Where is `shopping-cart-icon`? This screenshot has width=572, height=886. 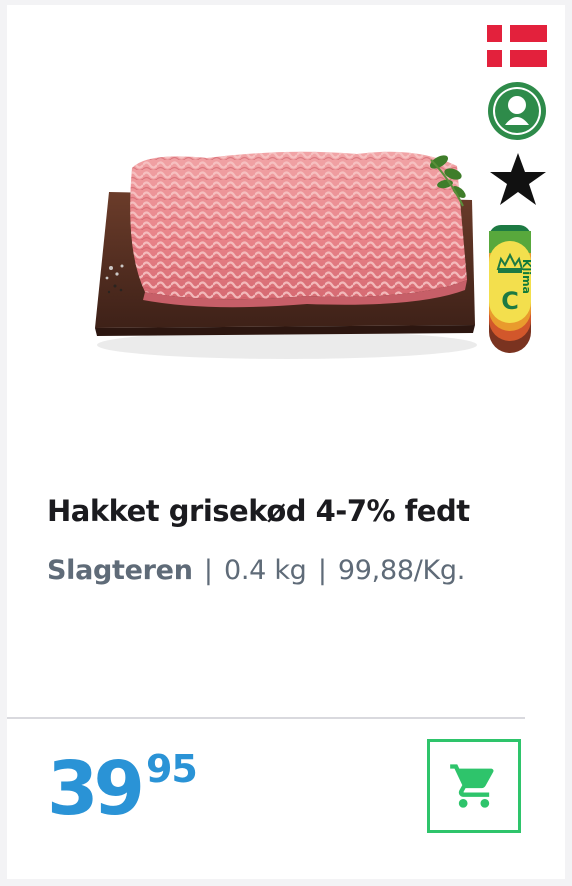
shopping-cart-icon is located at coordinates (472, 786).